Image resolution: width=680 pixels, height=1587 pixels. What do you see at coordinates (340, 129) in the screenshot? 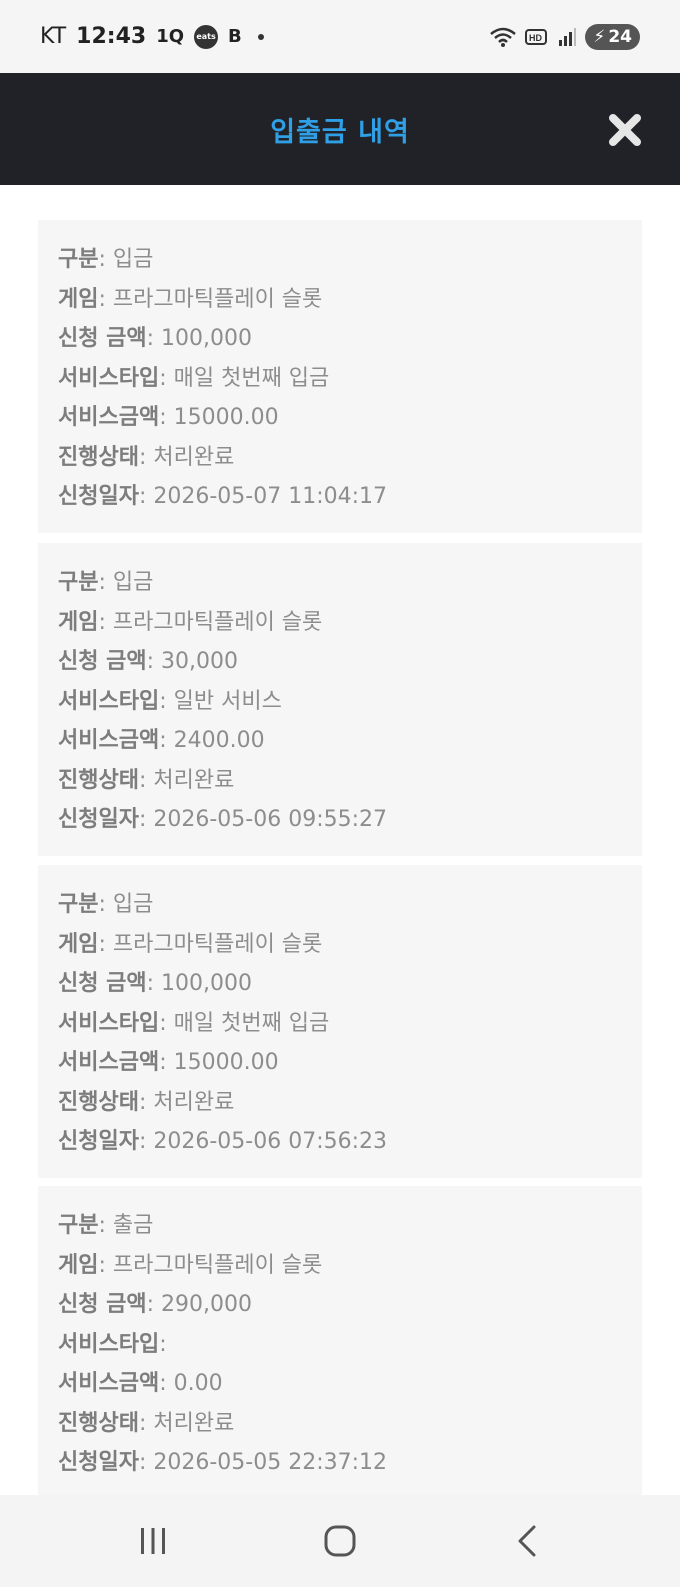
I see `page-header: 입출금 내역` at bounding box center [340, 129].